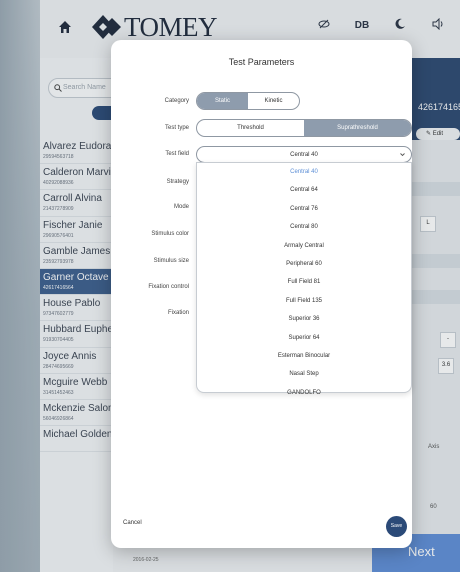 The width and height of the screenshot is (460, 572). I want to click on test-field-option: Armaly Central, so click(304, 246).